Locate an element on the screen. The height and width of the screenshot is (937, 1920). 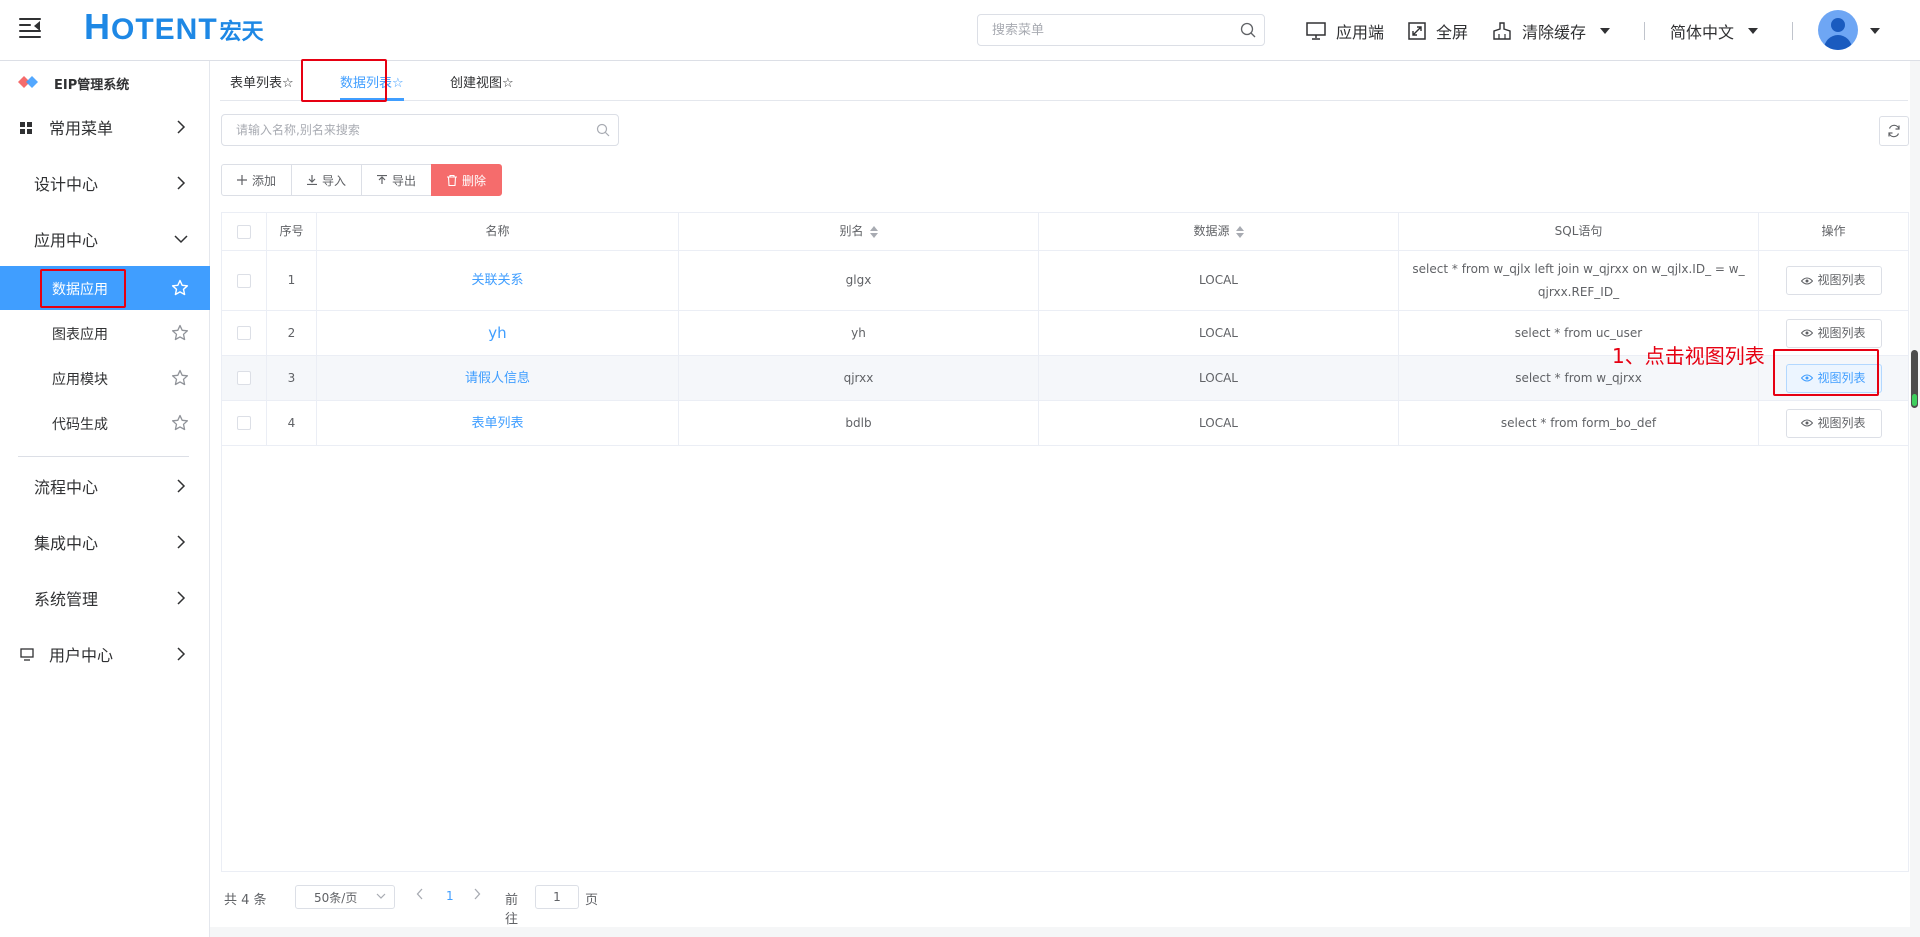
column-header-sortable: 数据源 is located at coordinates (1219, 231).